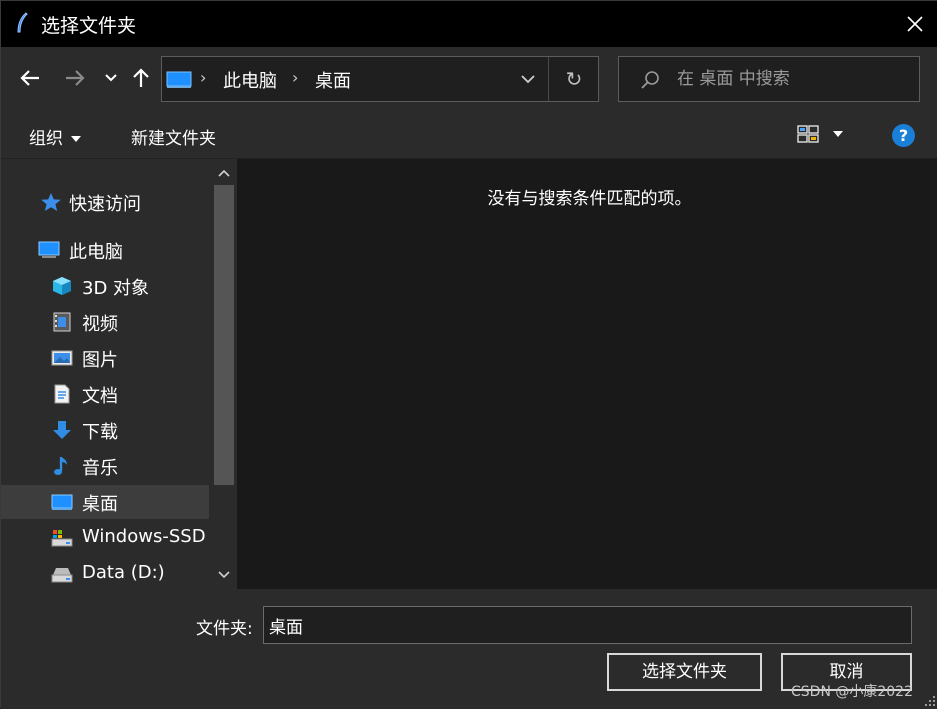  I want to click on arrow-right-icon, so click(75, 78).